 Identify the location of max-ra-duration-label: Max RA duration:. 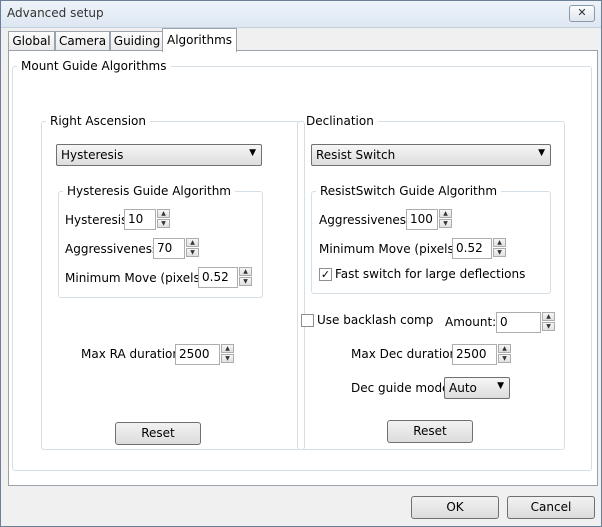
(133, 354).